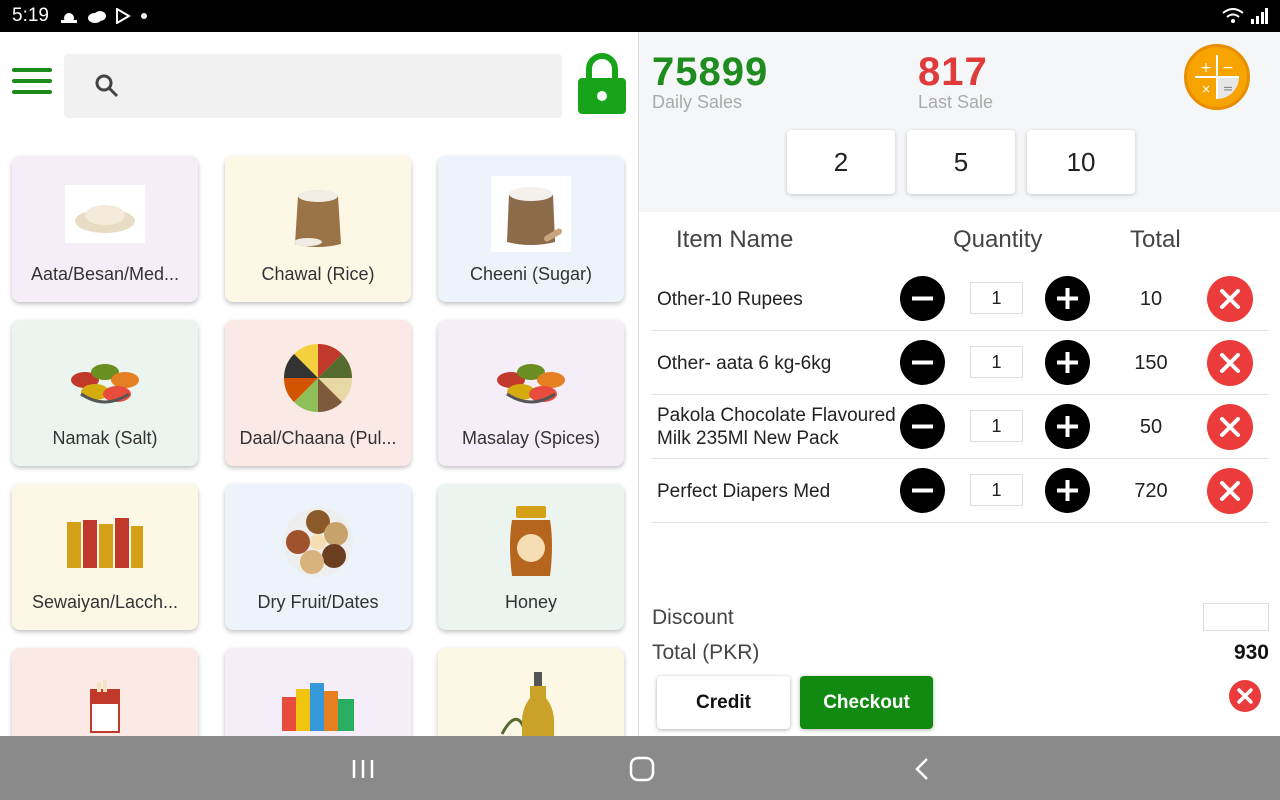 The image size is (1280, 800). I want to click on clear-cart-button, so click(1245, 696).